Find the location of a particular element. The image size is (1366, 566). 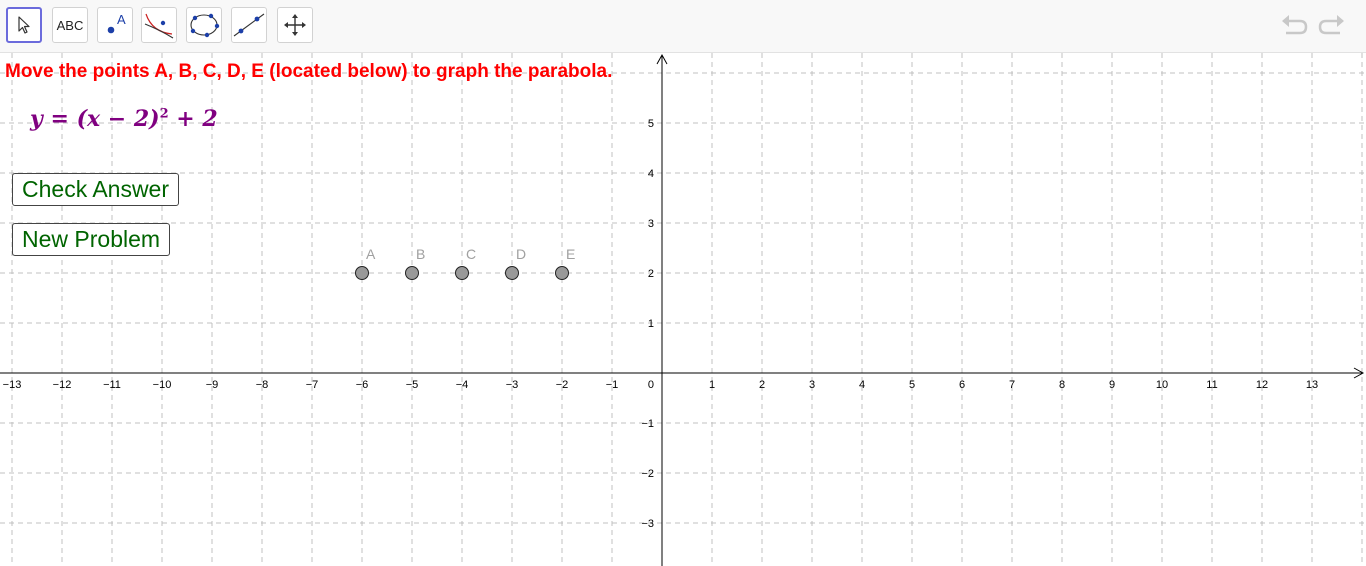

point-label: C is located at coordinates (471, 254).